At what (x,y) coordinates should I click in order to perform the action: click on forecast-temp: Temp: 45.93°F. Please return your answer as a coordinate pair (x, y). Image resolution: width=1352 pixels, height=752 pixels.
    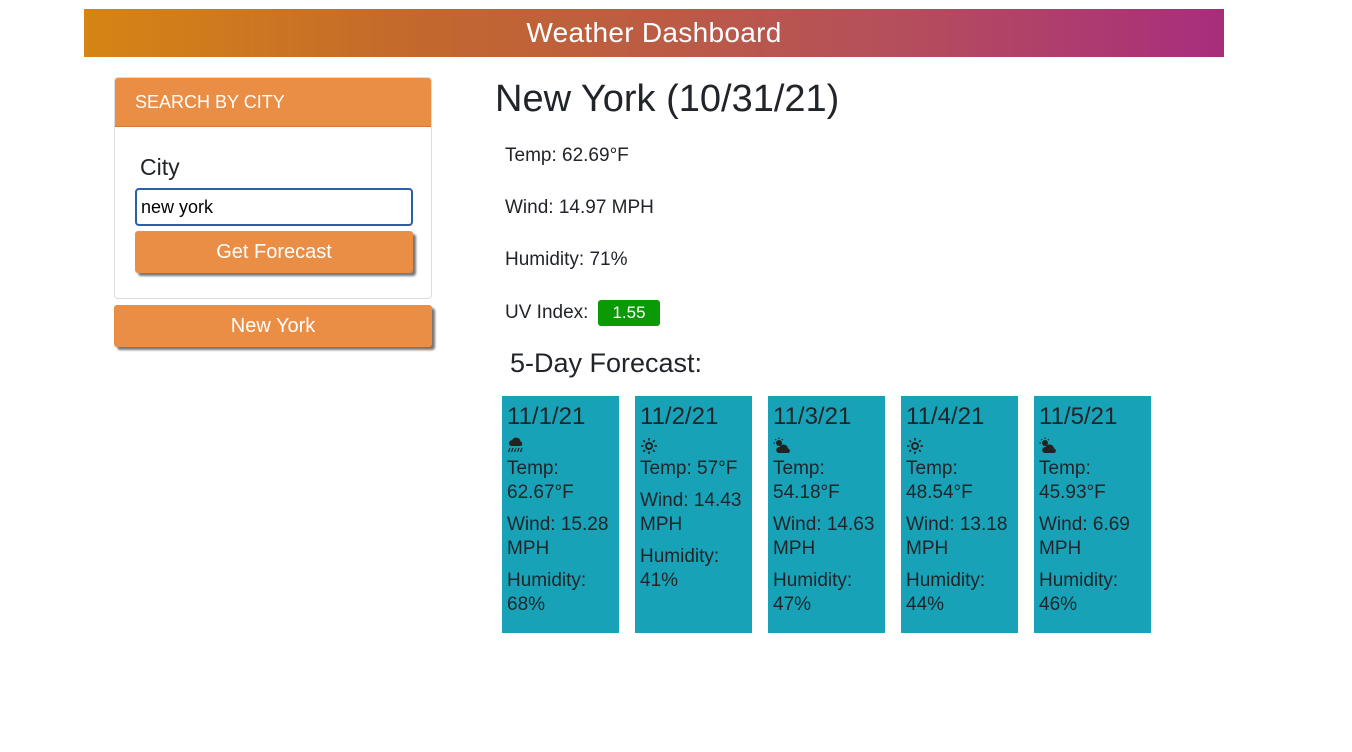
    Looking at the image, I should click on (1072, 480).